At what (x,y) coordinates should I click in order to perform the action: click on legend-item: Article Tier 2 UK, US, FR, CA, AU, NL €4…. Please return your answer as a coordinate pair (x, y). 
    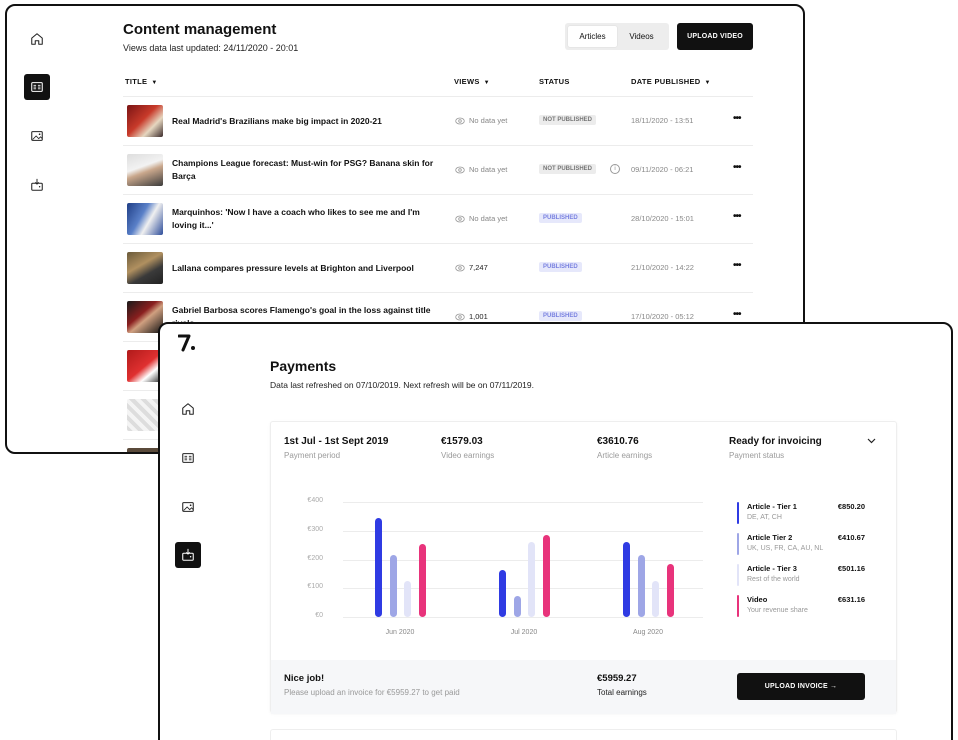
    Looking at the image, I should click on (801, 544).